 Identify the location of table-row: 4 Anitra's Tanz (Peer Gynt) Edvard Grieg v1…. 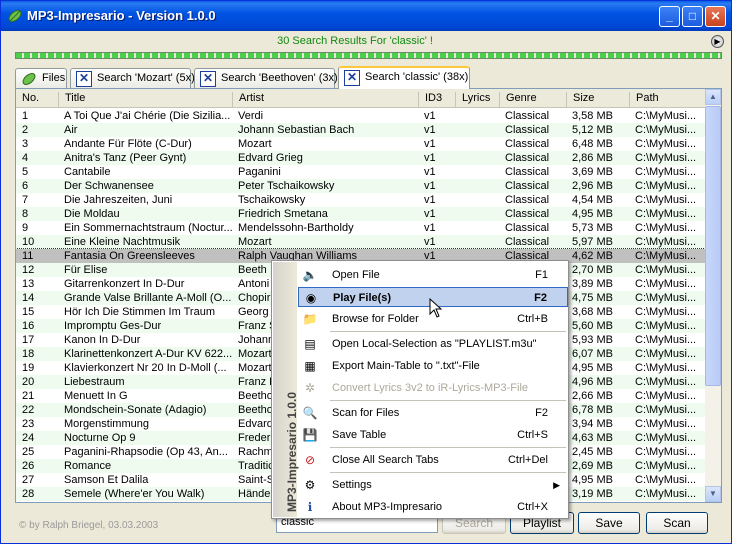
(360, 158).